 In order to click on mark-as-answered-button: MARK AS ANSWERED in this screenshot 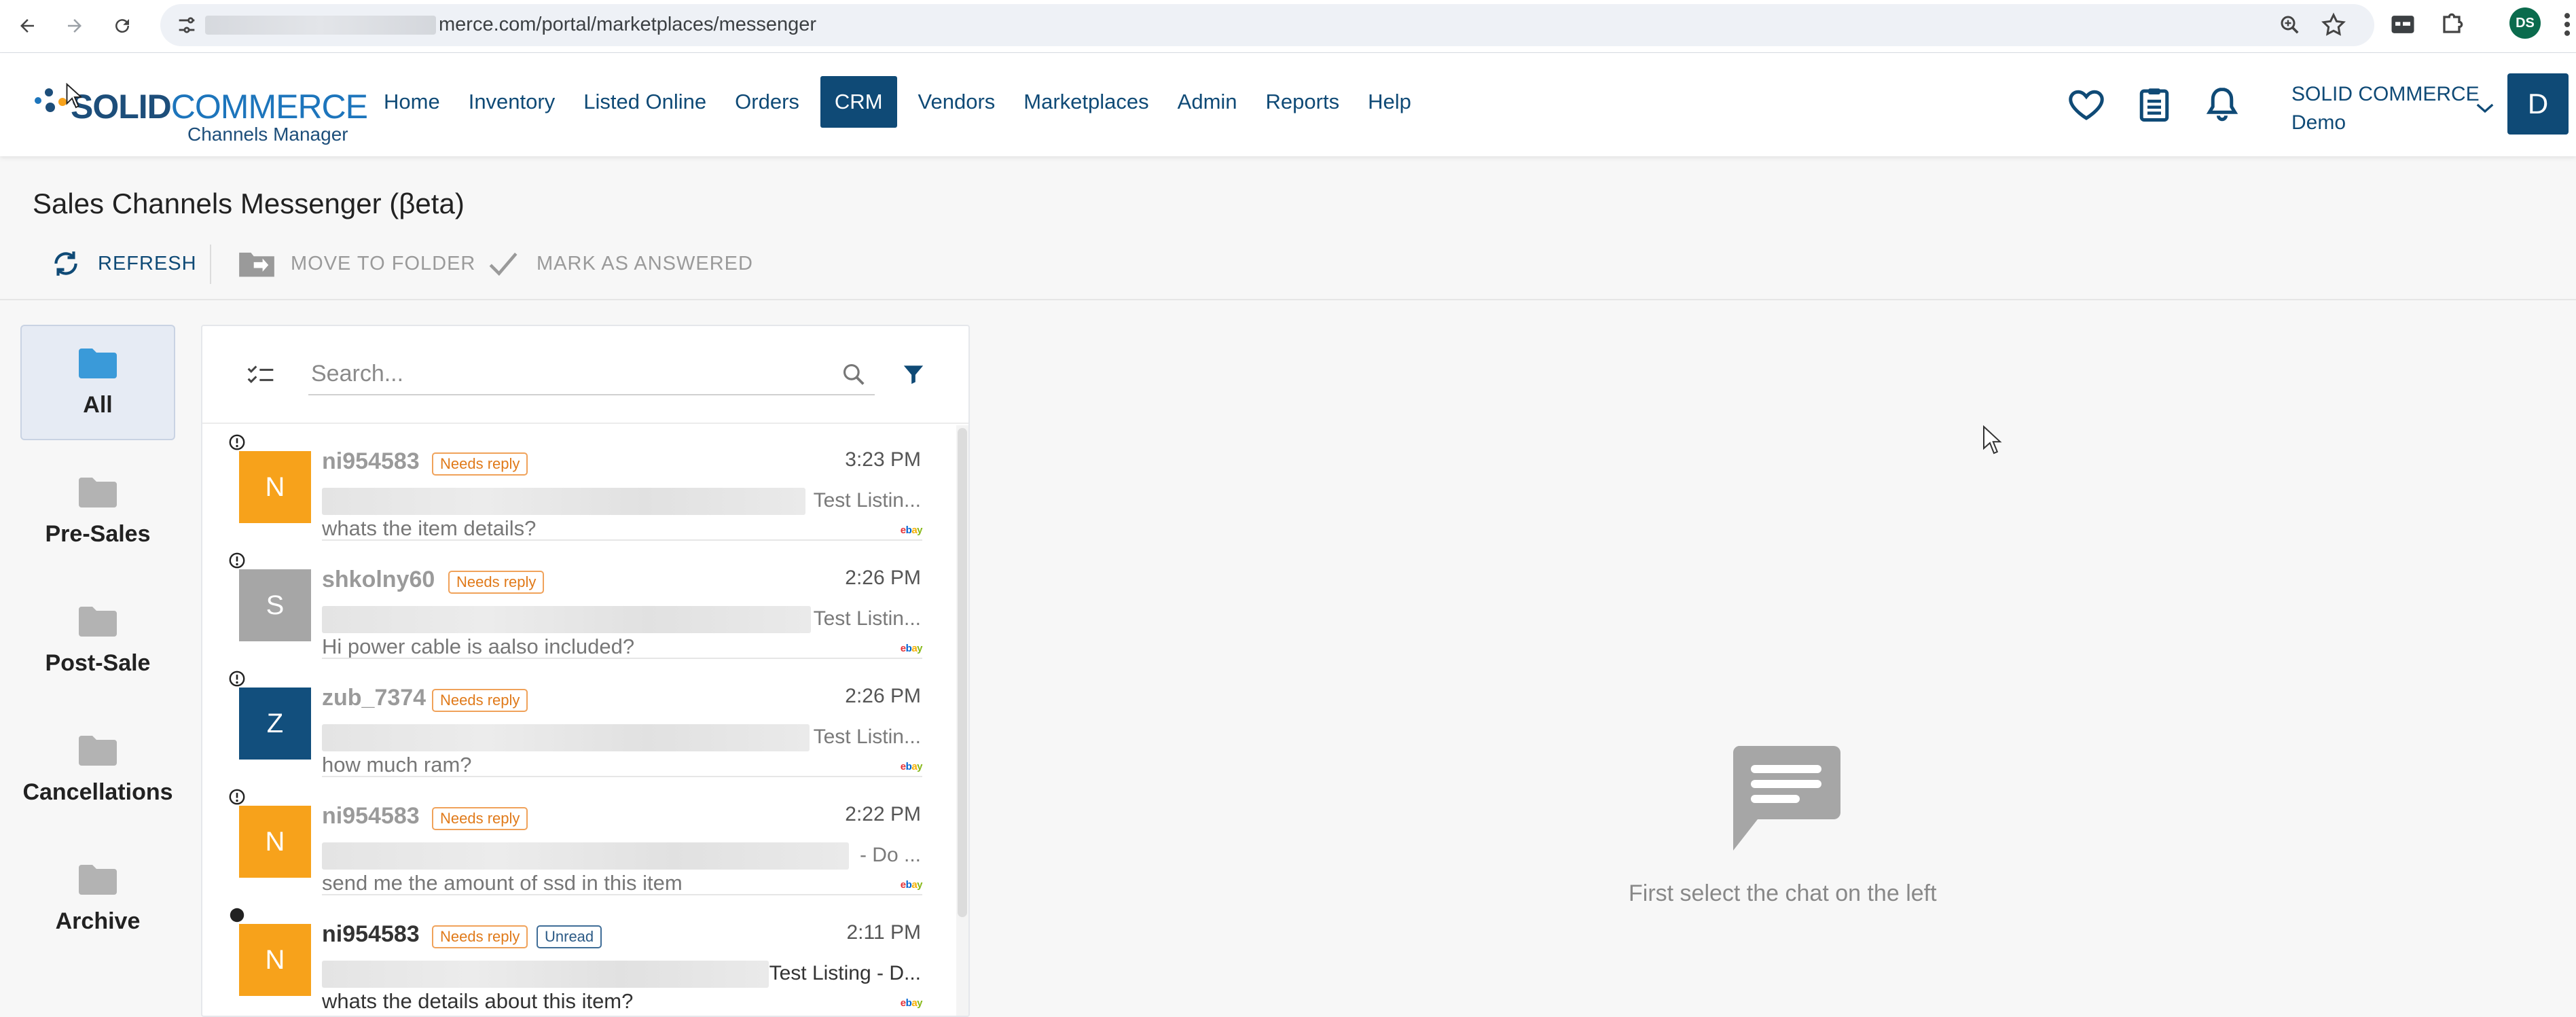, I will do `click(619, 263)`.